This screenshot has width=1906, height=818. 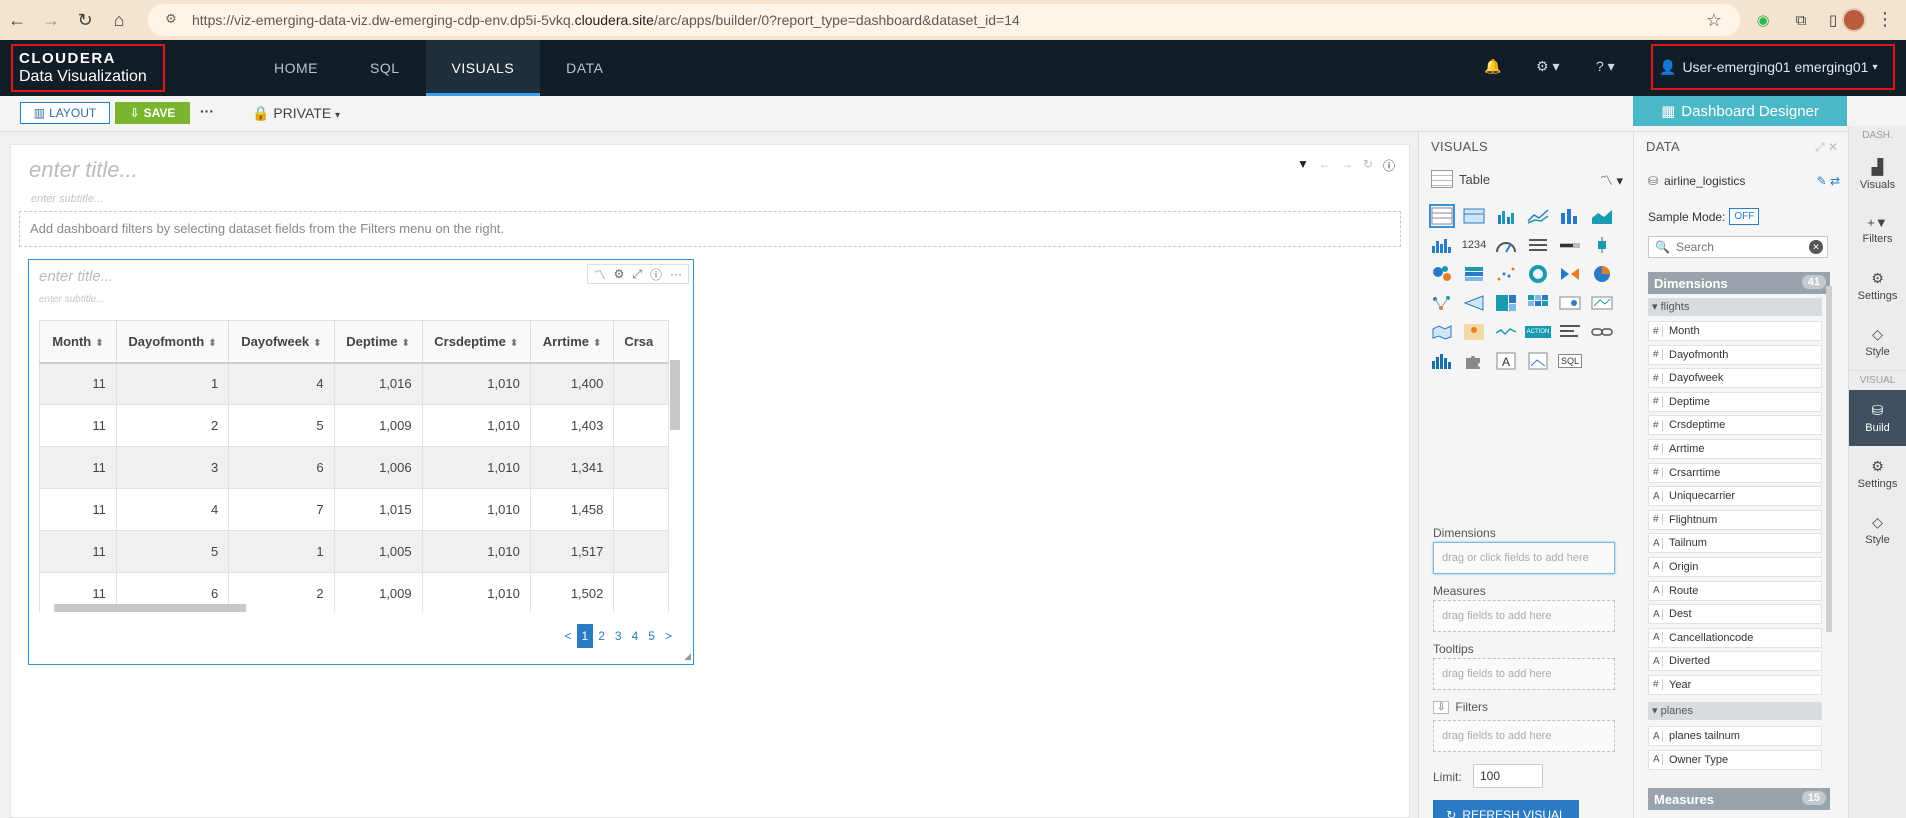 What do you see at coordinates (119, 20) in the screenshot?
I see `home-icon: ⌂` at bounding box center [119, 20].